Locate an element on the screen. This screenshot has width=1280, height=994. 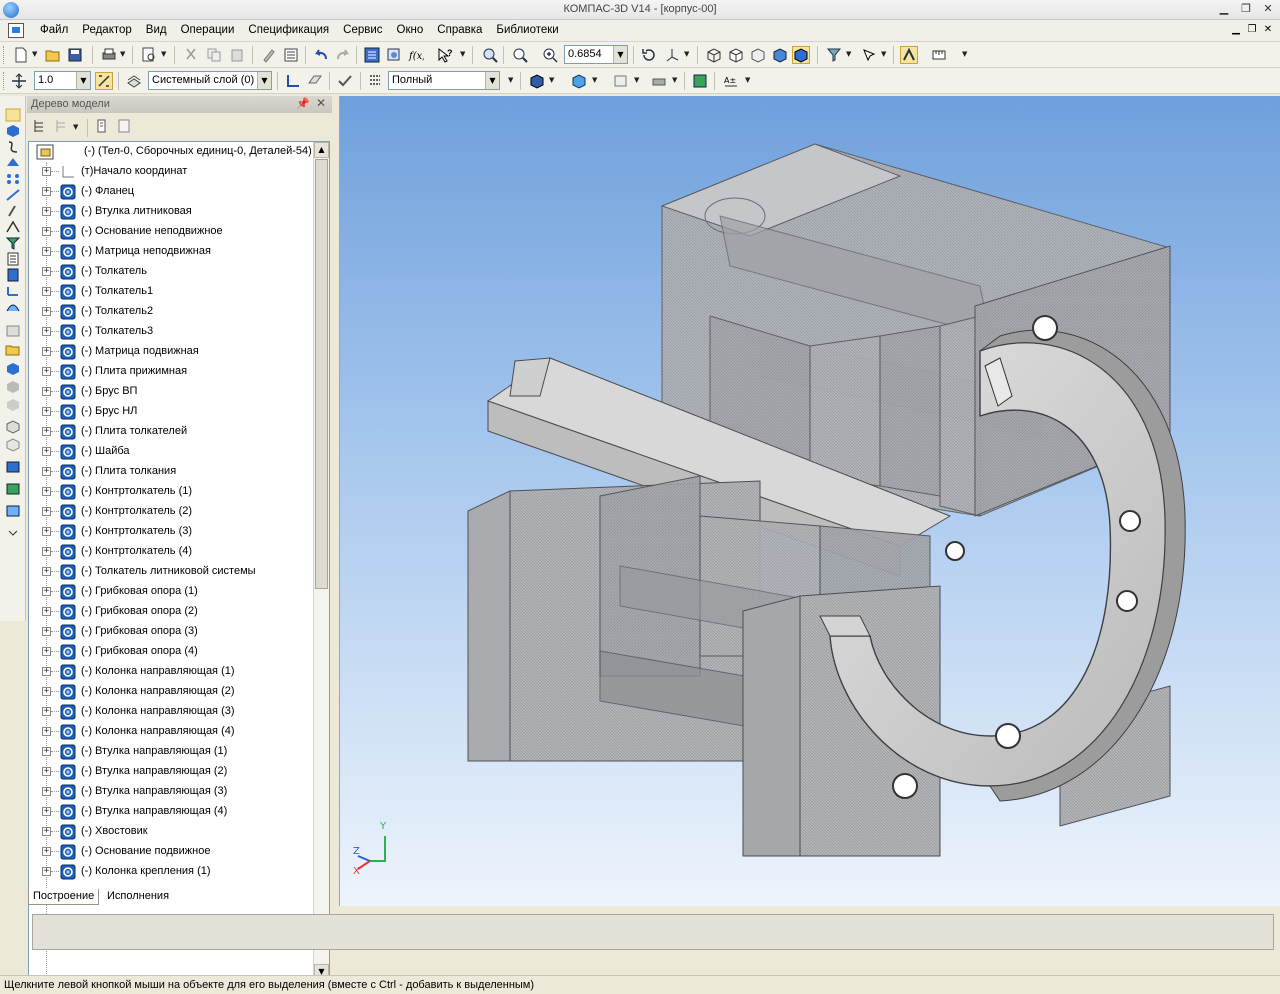
tree-struct-icon is located at coordinates (62, 126).